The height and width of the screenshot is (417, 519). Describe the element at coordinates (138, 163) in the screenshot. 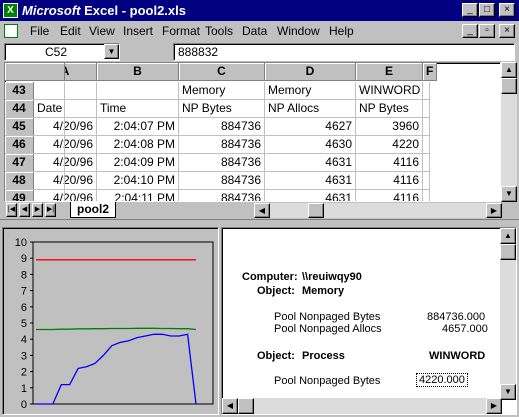

I see `table-cell: 2:04:09 PM` at that location.